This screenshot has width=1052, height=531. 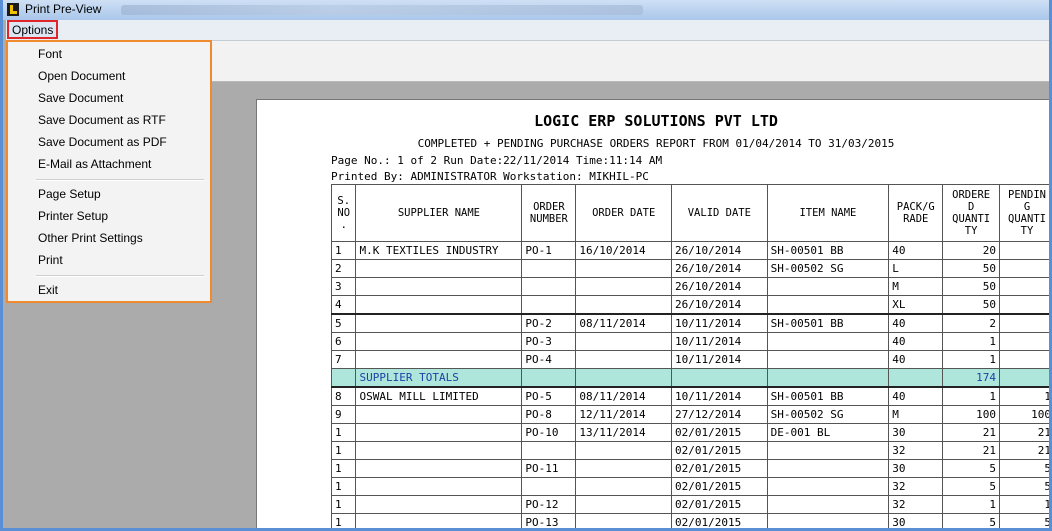 I want to click on menu-item-save-pdf: Save Document as PDF, so click(x=109, y=142).